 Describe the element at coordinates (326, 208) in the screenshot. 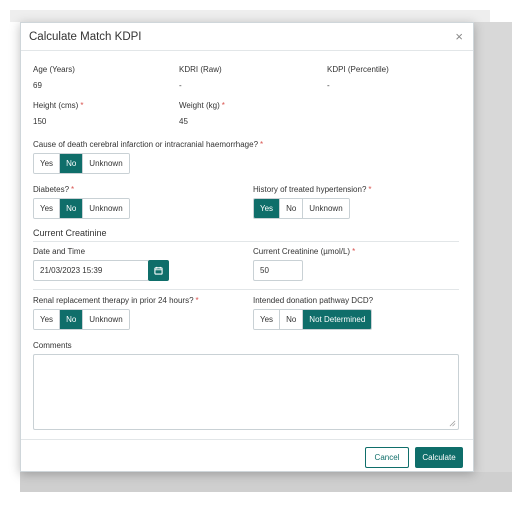

I see `hypertension-option-unknown: Unknown` at that location.